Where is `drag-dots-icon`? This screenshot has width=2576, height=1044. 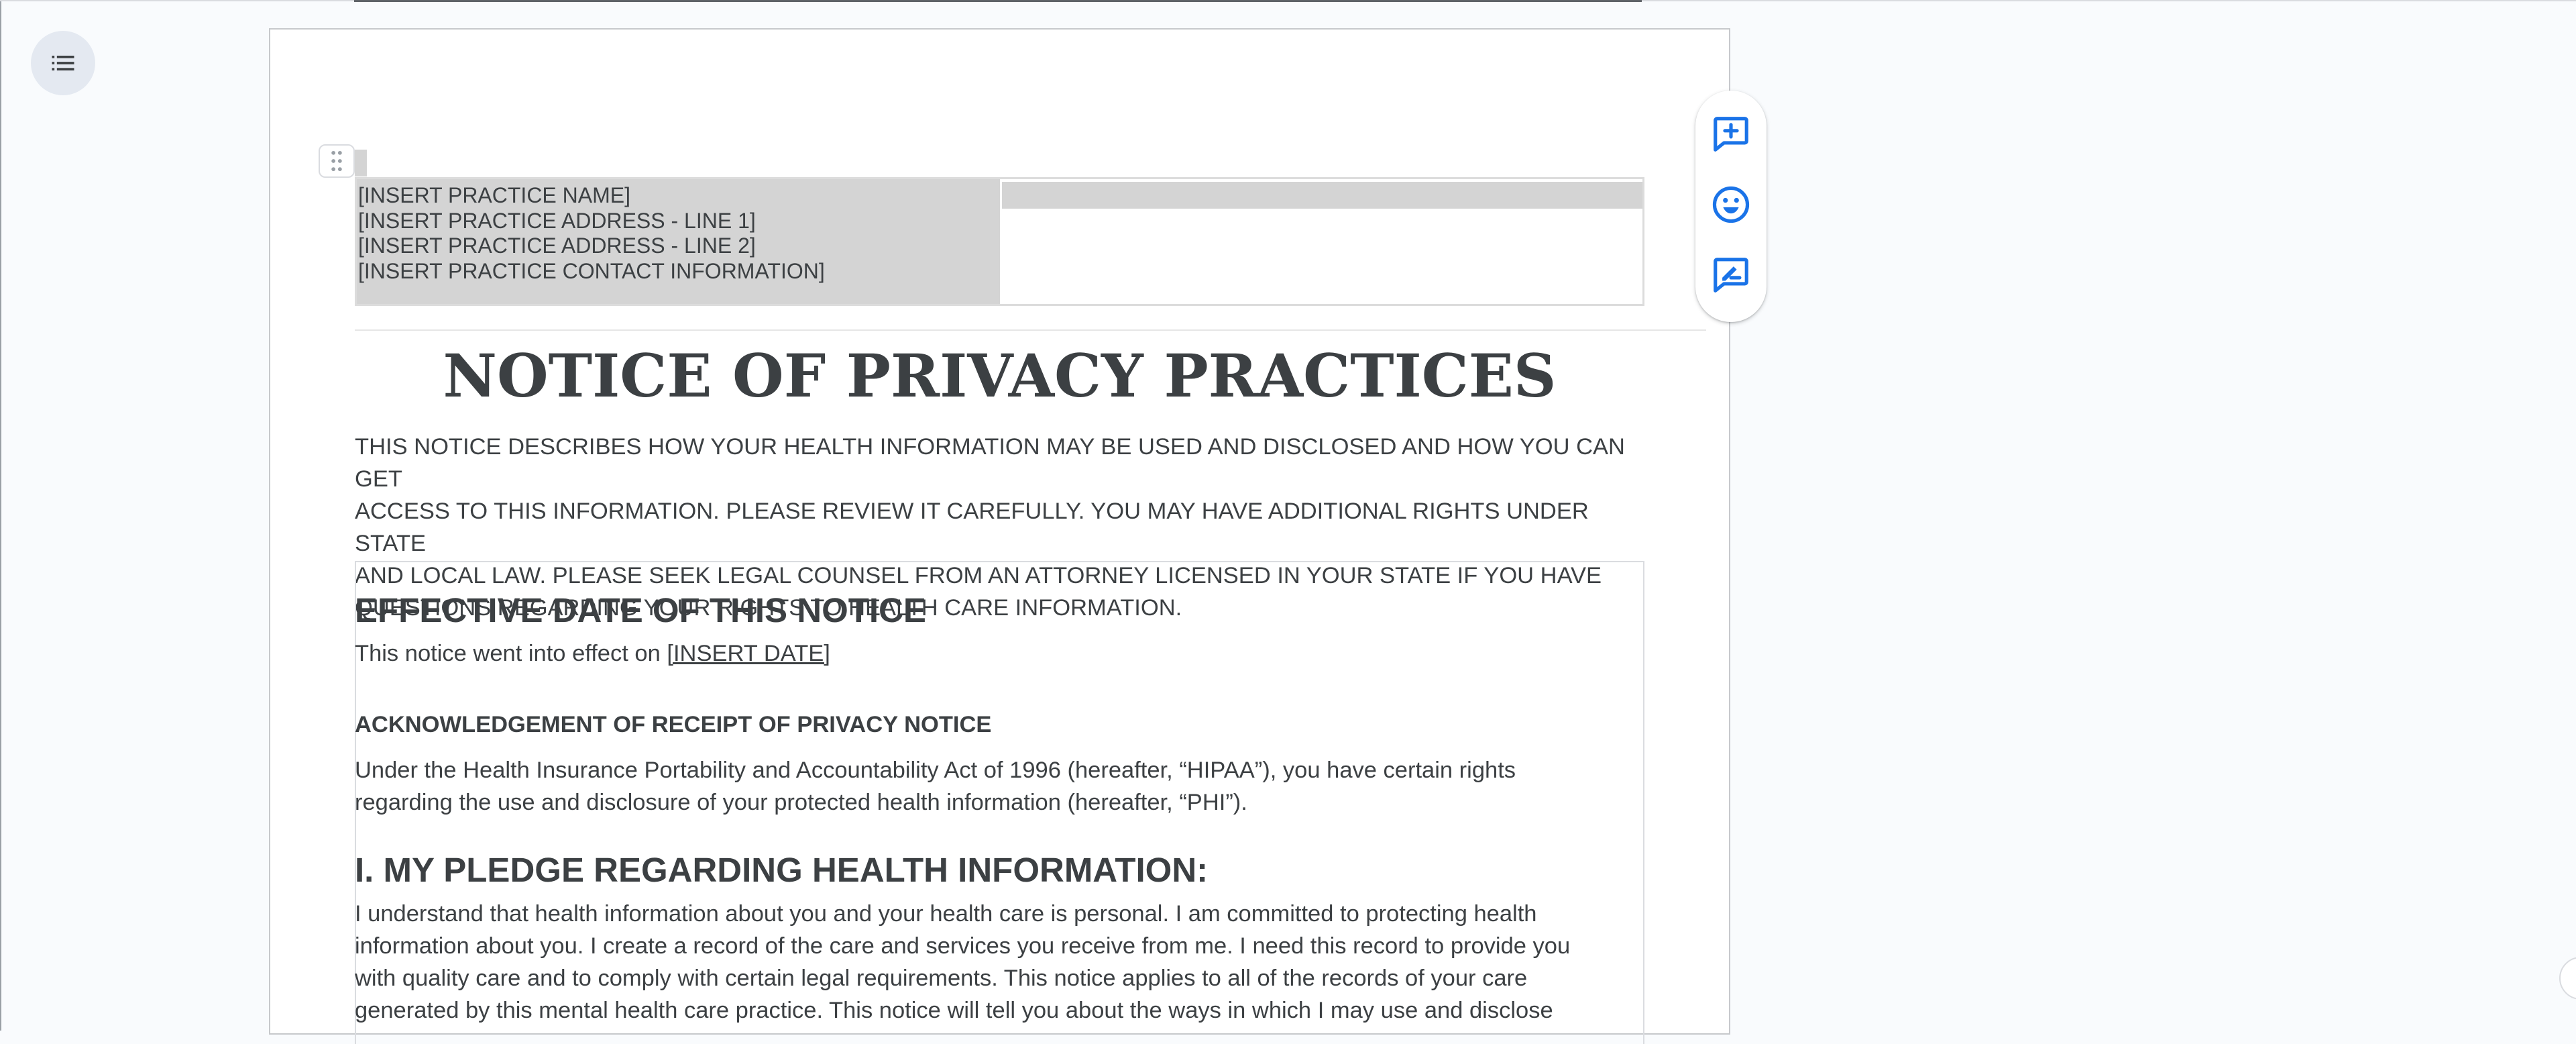 drag-dots-icon is located at coordinates (336, 161).